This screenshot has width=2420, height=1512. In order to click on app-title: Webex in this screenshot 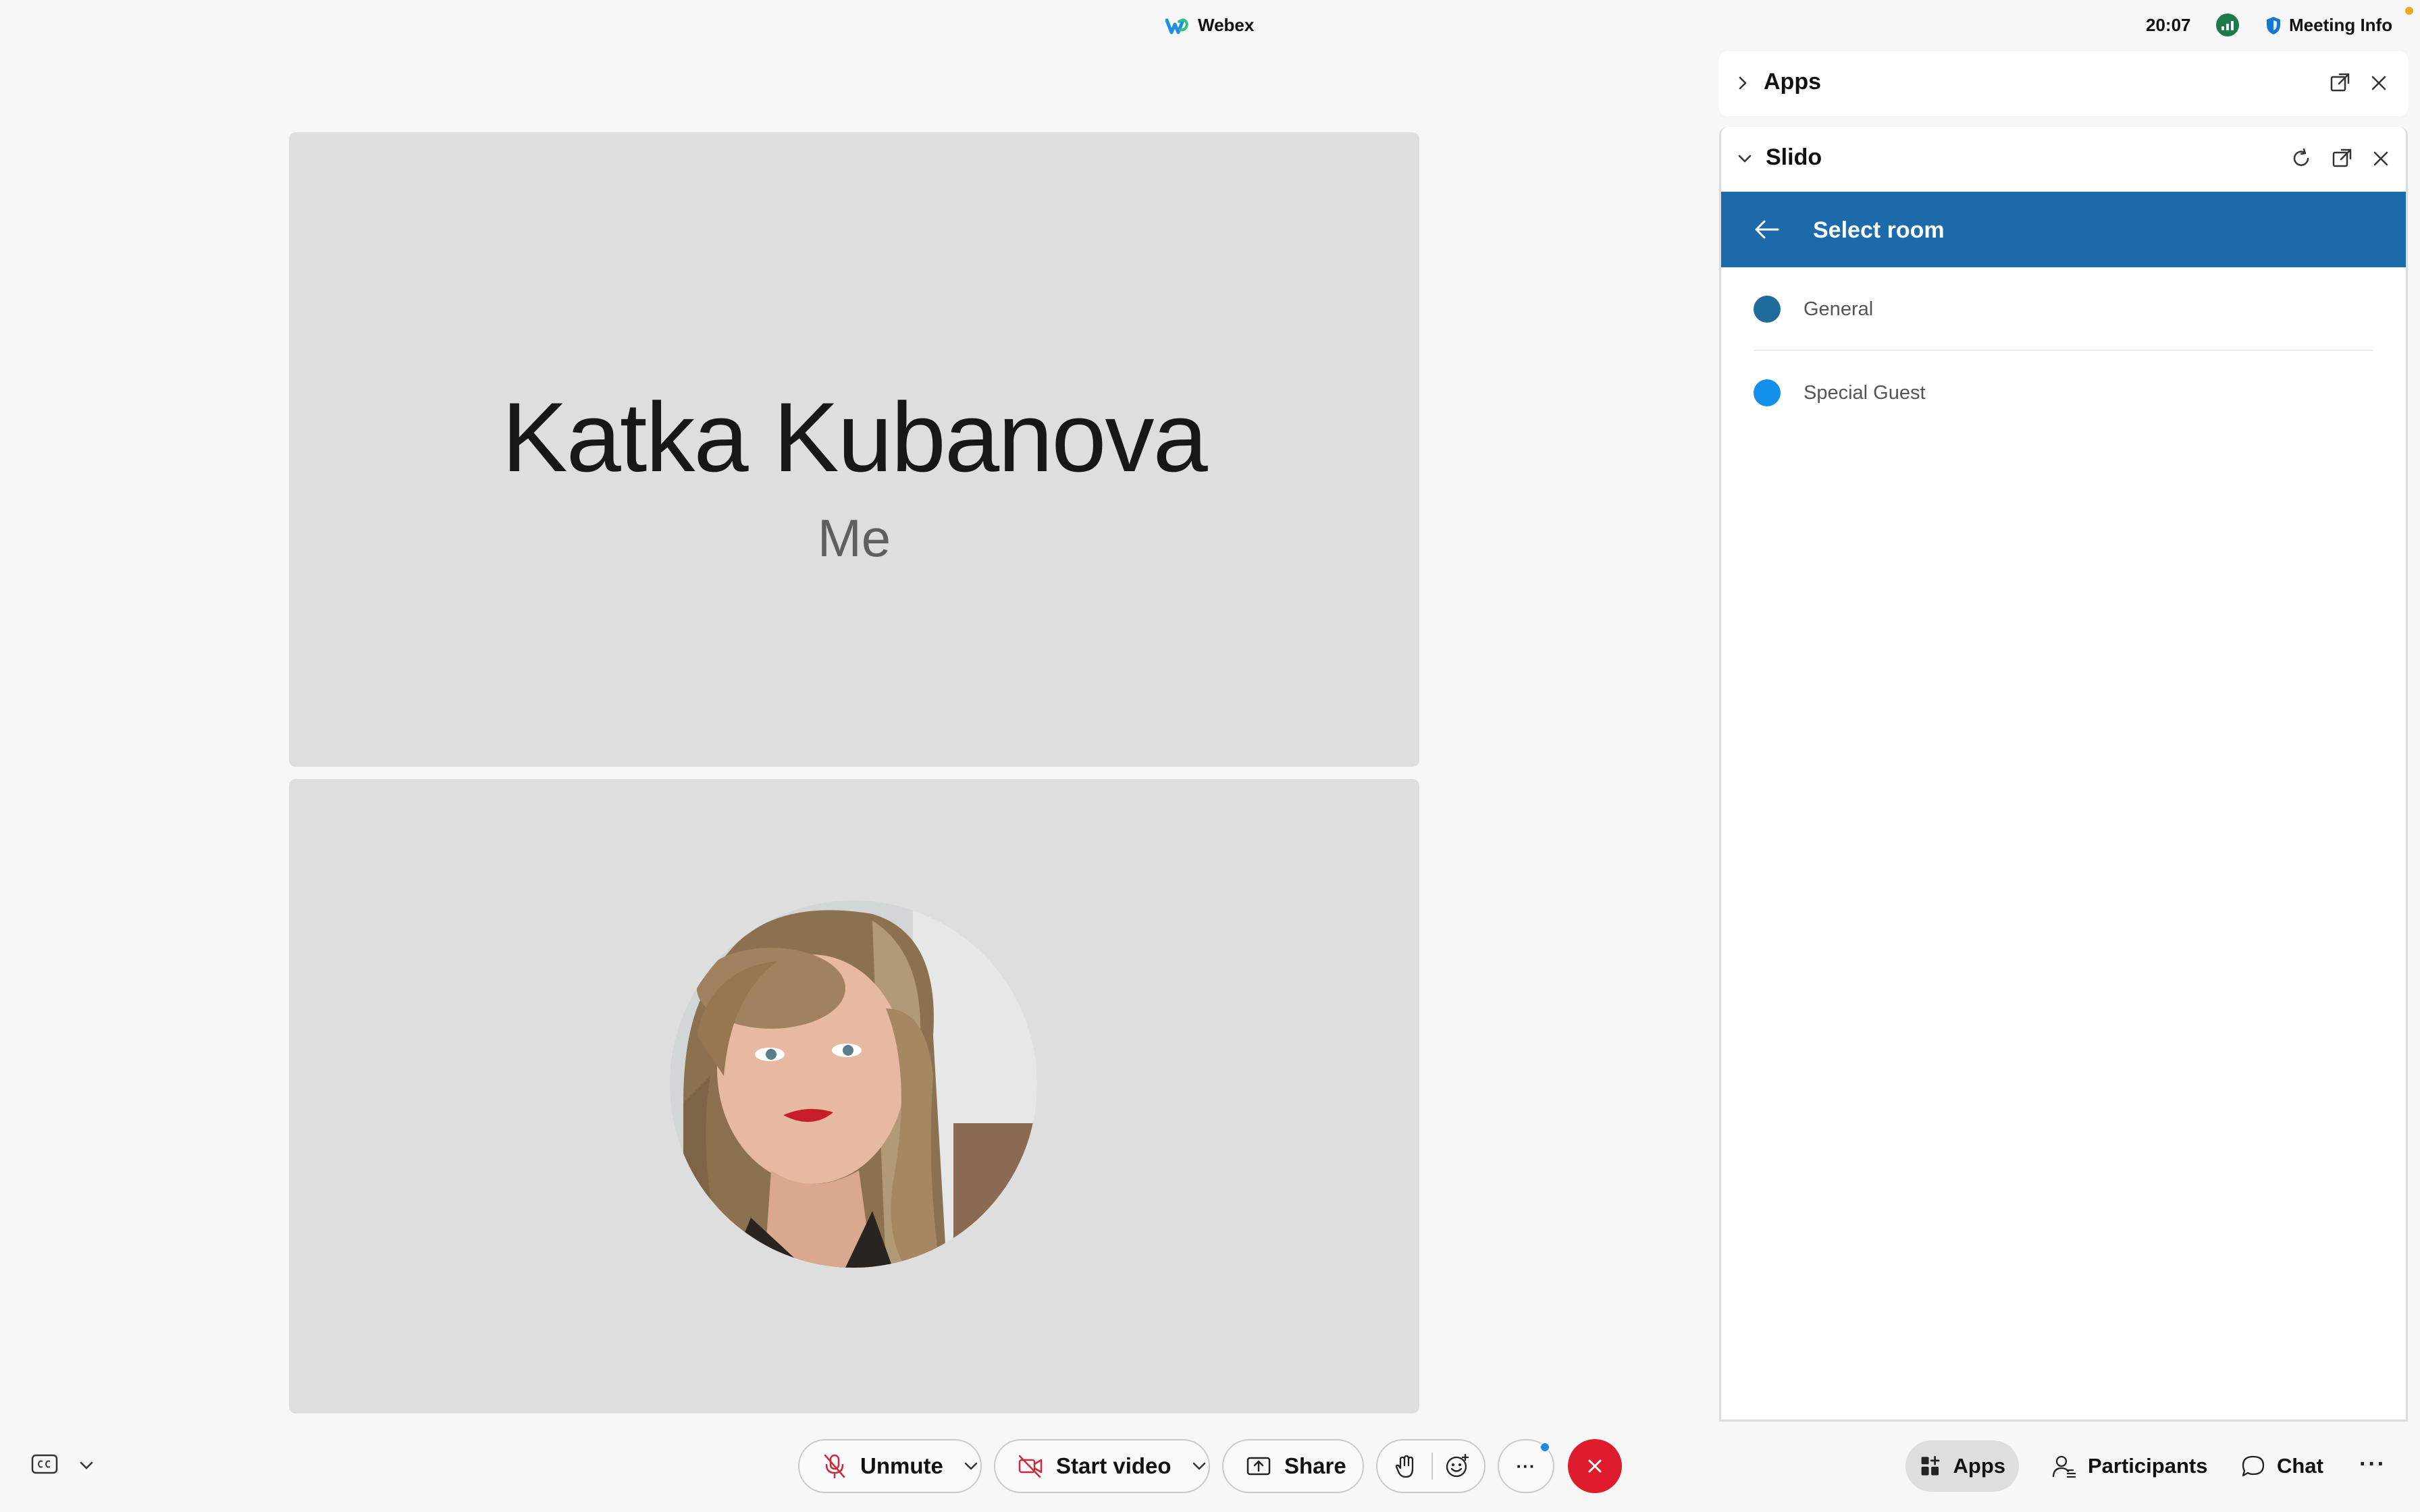, I will do `click(1209, 26)`.